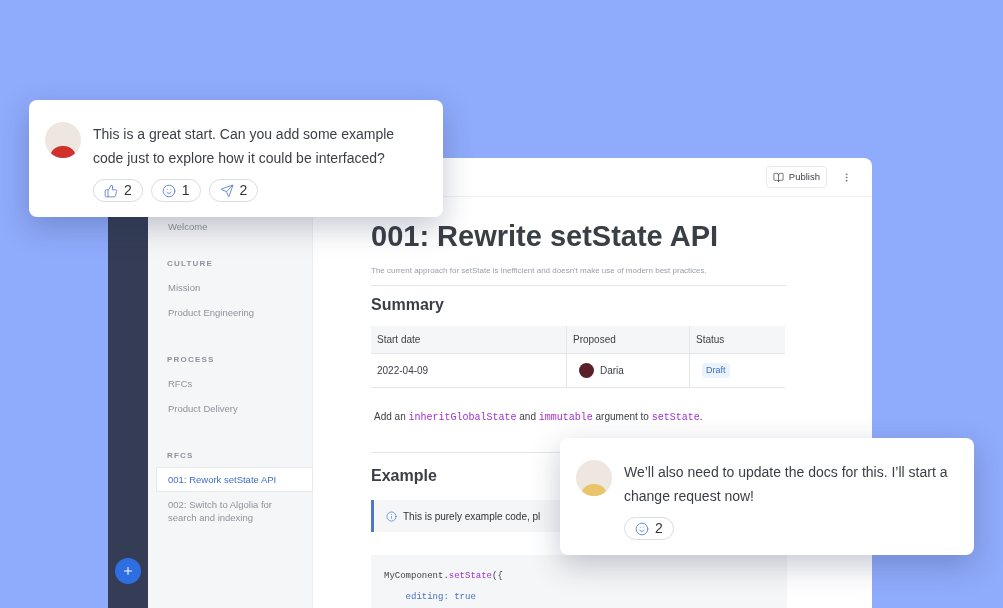  What do you see at coordinates (737, 340) in the screenshot?
I see `column-header: Status` at bounding box center [737, 340].